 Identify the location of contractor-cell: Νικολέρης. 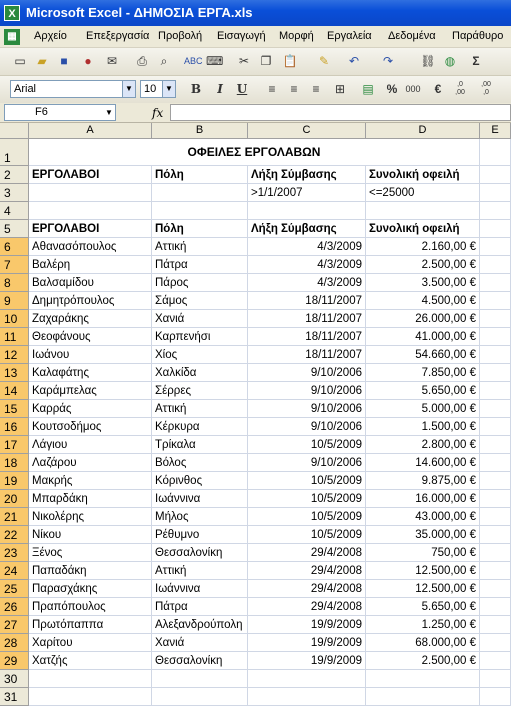
(90, 517).